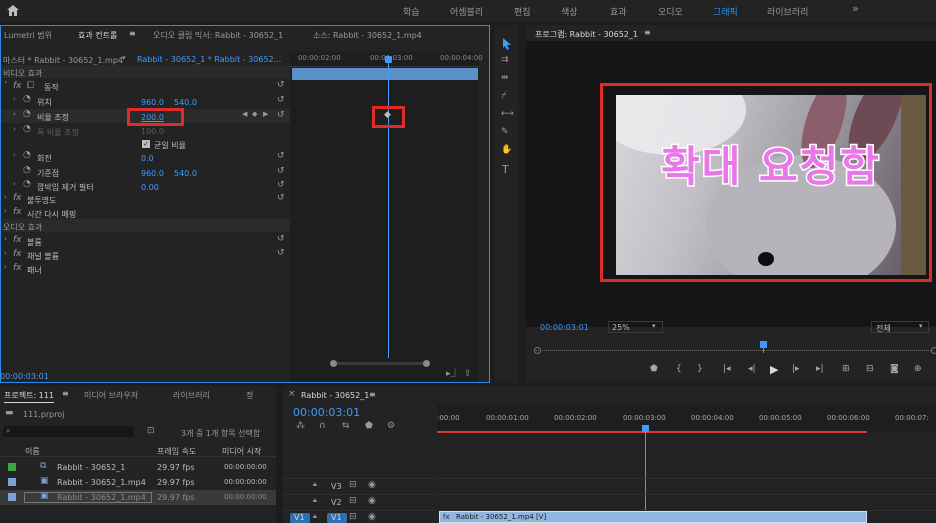  I want to click on quality-select: 전체 ▾, so click(900, 327).